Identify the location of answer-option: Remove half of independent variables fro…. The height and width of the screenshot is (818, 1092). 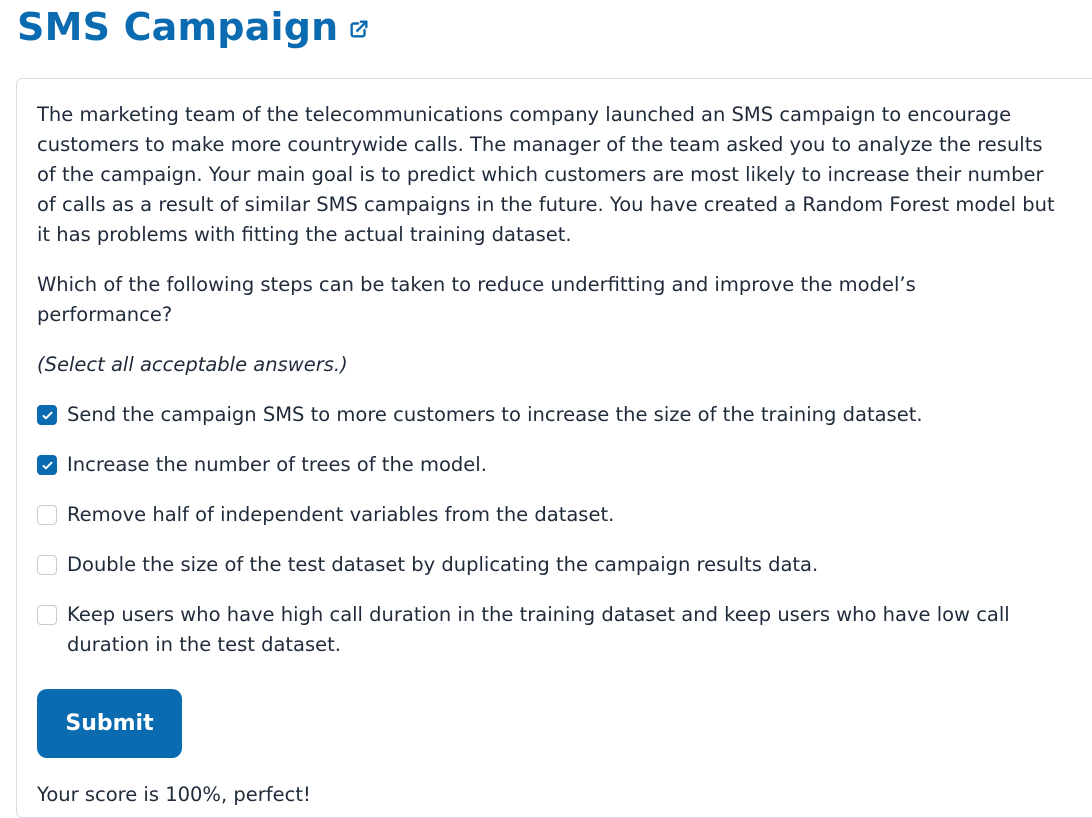
(547, 515).